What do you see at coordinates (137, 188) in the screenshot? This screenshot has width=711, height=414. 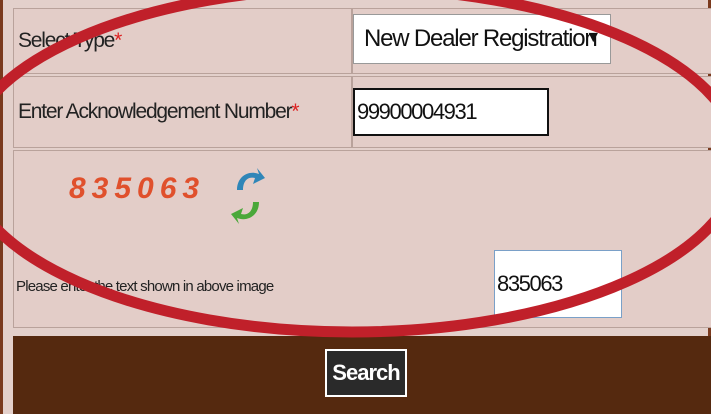 I see `captcha-image: 835063` at bounding box center [137, 188].